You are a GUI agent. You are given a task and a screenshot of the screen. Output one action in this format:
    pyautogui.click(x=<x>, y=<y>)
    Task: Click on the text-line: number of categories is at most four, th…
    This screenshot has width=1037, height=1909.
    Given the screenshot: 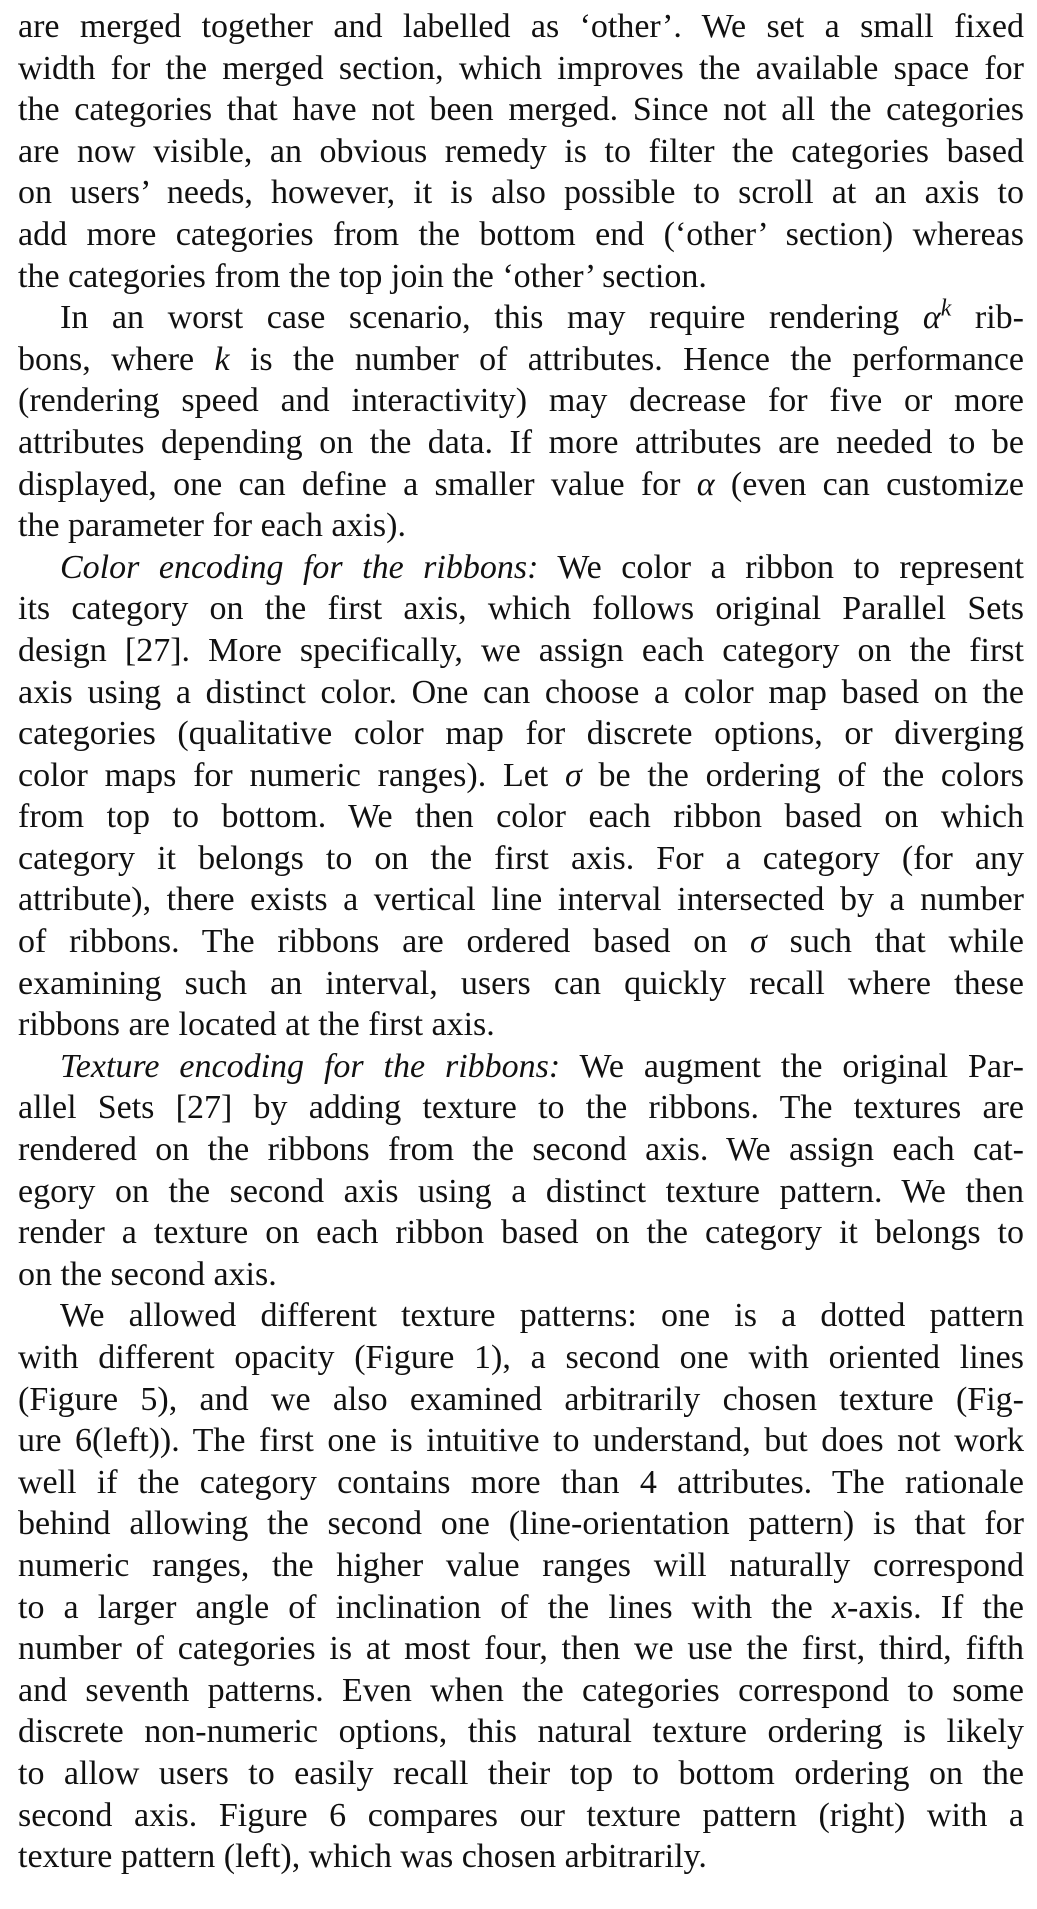 What is the action you would take?
    pyautogui.click(x=521, y=1649)
    